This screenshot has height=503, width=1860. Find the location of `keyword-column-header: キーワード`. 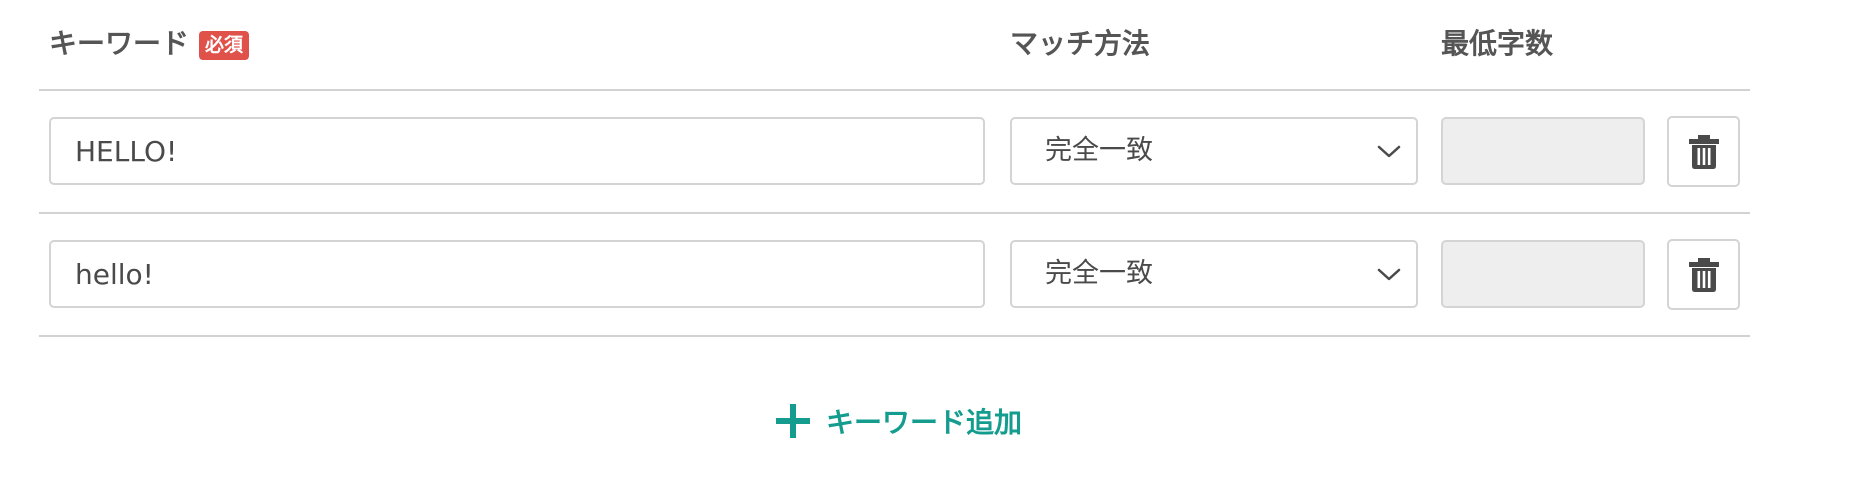

keyword-column-header: キーワード is located at coordinates (119, 43).